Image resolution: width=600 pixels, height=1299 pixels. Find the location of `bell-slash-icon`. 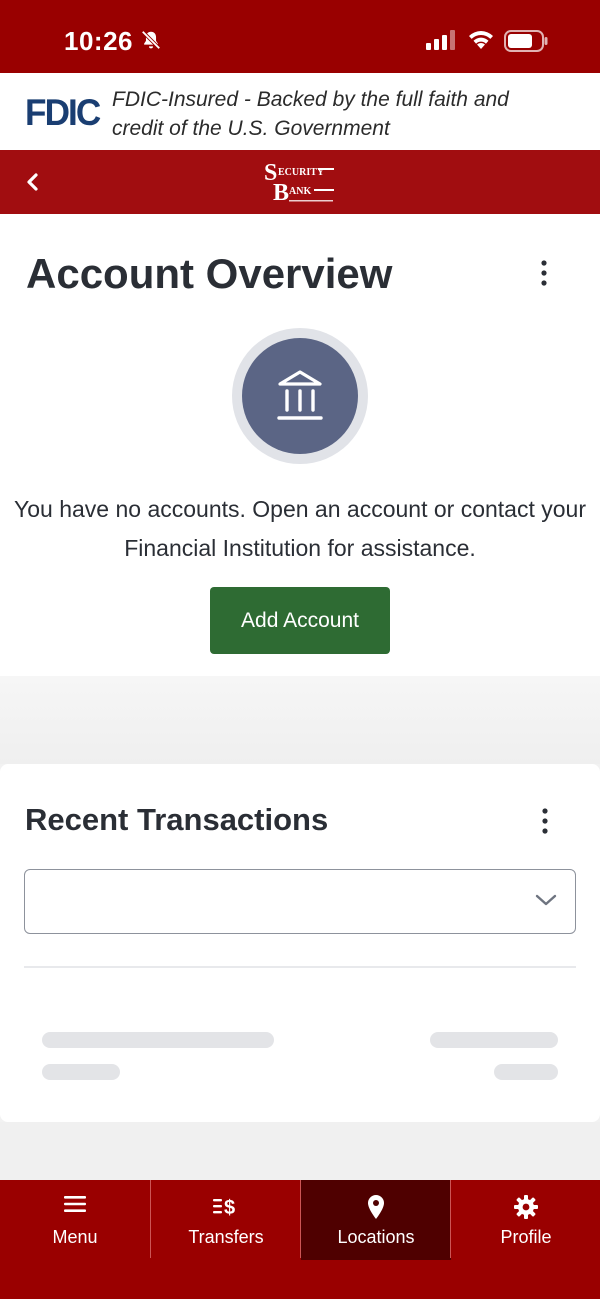

bell-slash-icon is located at coordinates (151, 40).